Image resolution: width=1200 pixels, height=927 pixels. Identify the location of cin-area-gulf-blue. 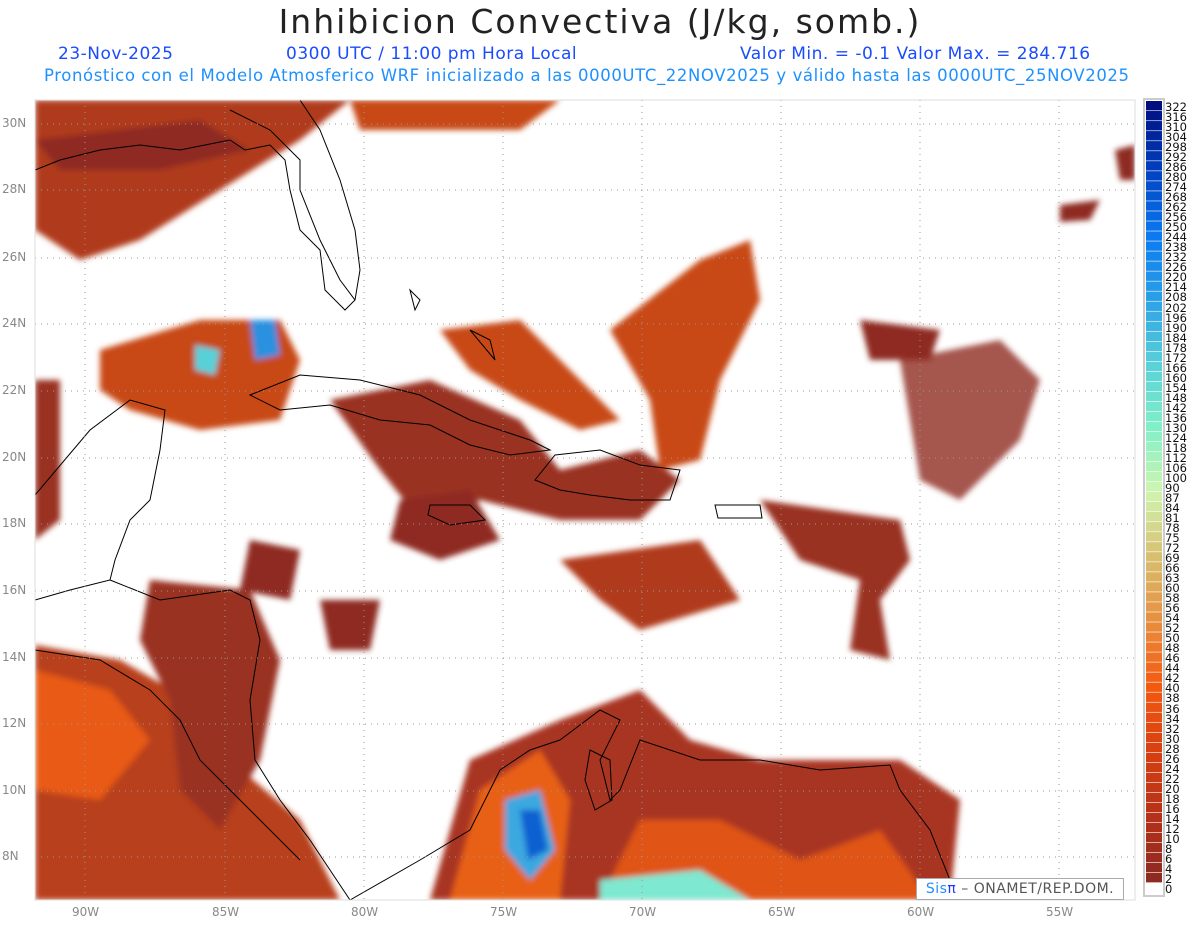
(265, 340).